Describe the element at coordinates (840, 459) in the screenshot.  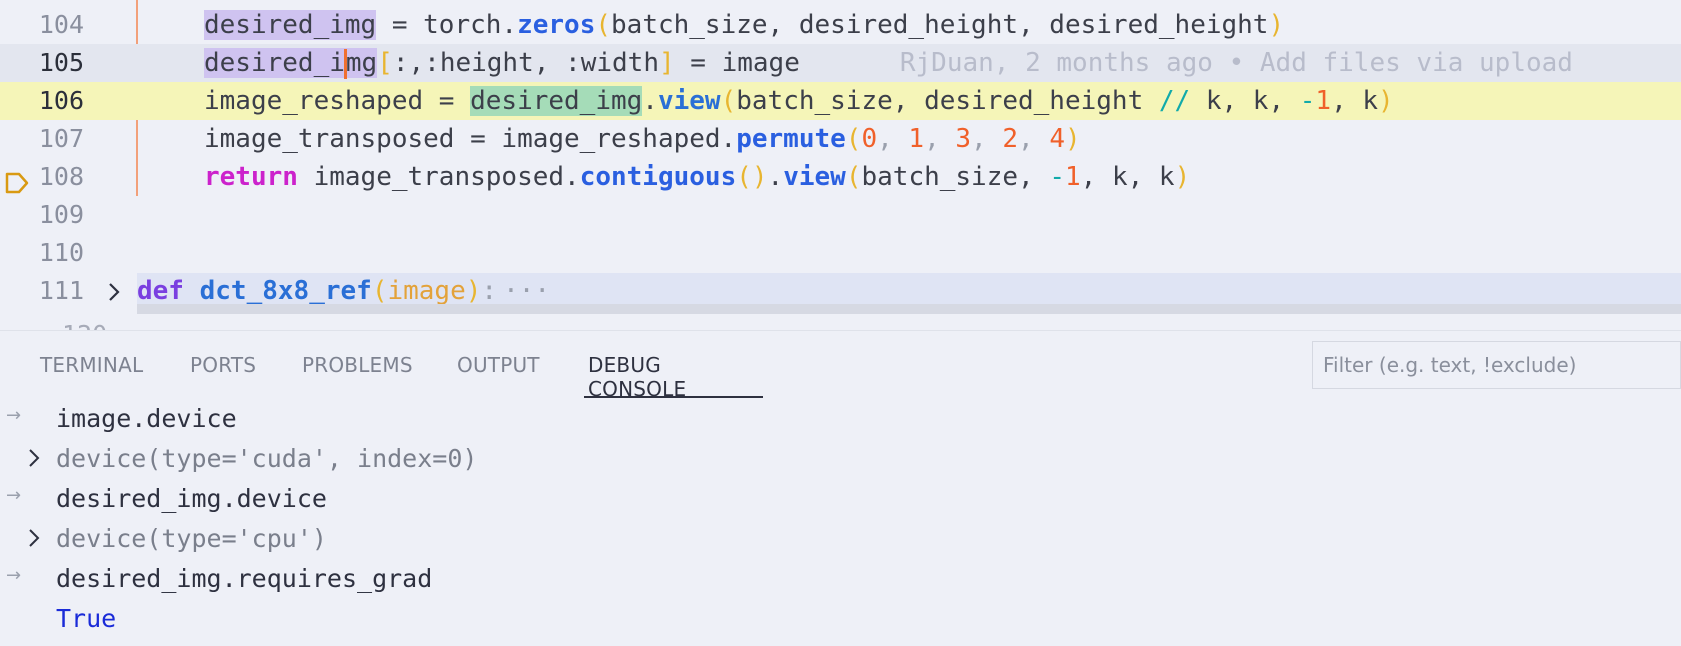
I see `console-result-row: device(type='cuda', index=0)` at that location.